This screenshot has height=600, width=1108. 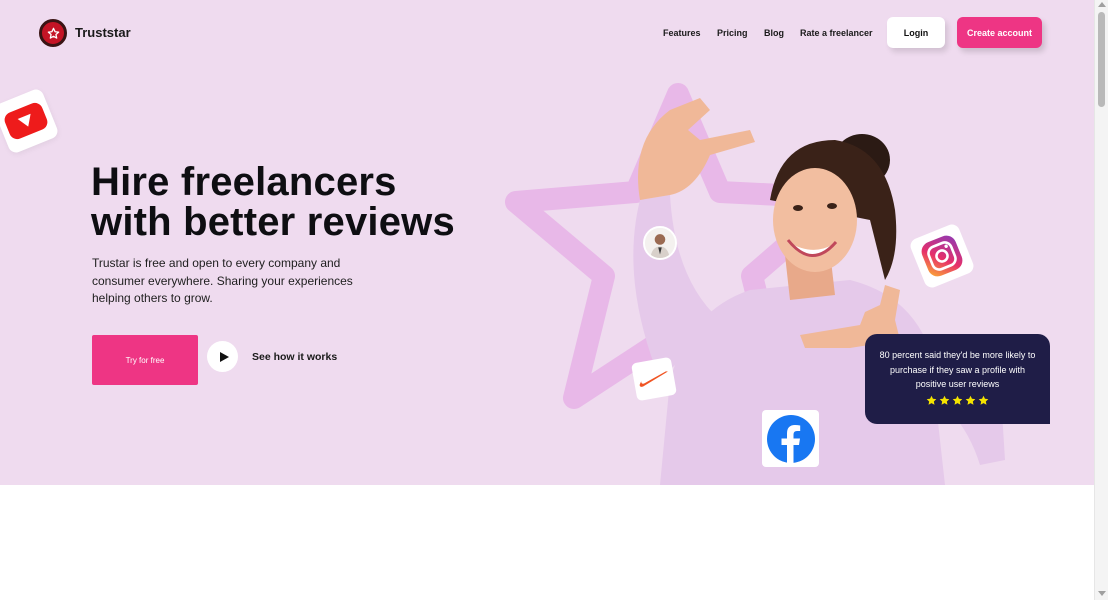 I want to click on facebook-icon, so click(x=790, y=438).